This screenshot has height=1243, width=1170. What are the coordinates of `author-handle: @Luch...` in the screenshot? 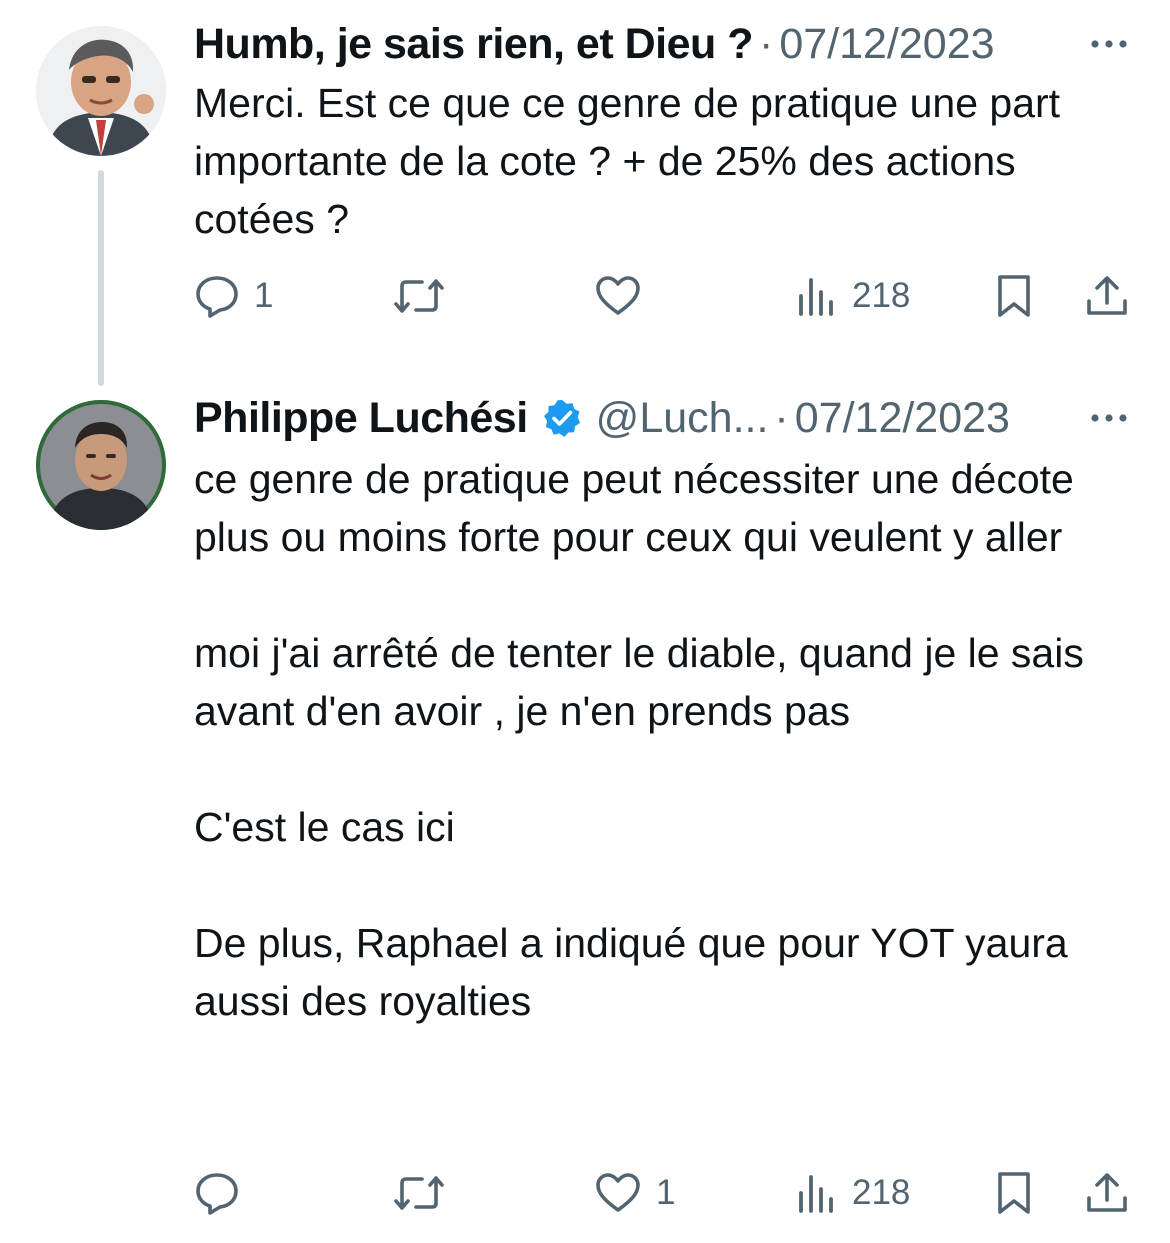 It's located at (682, 418).